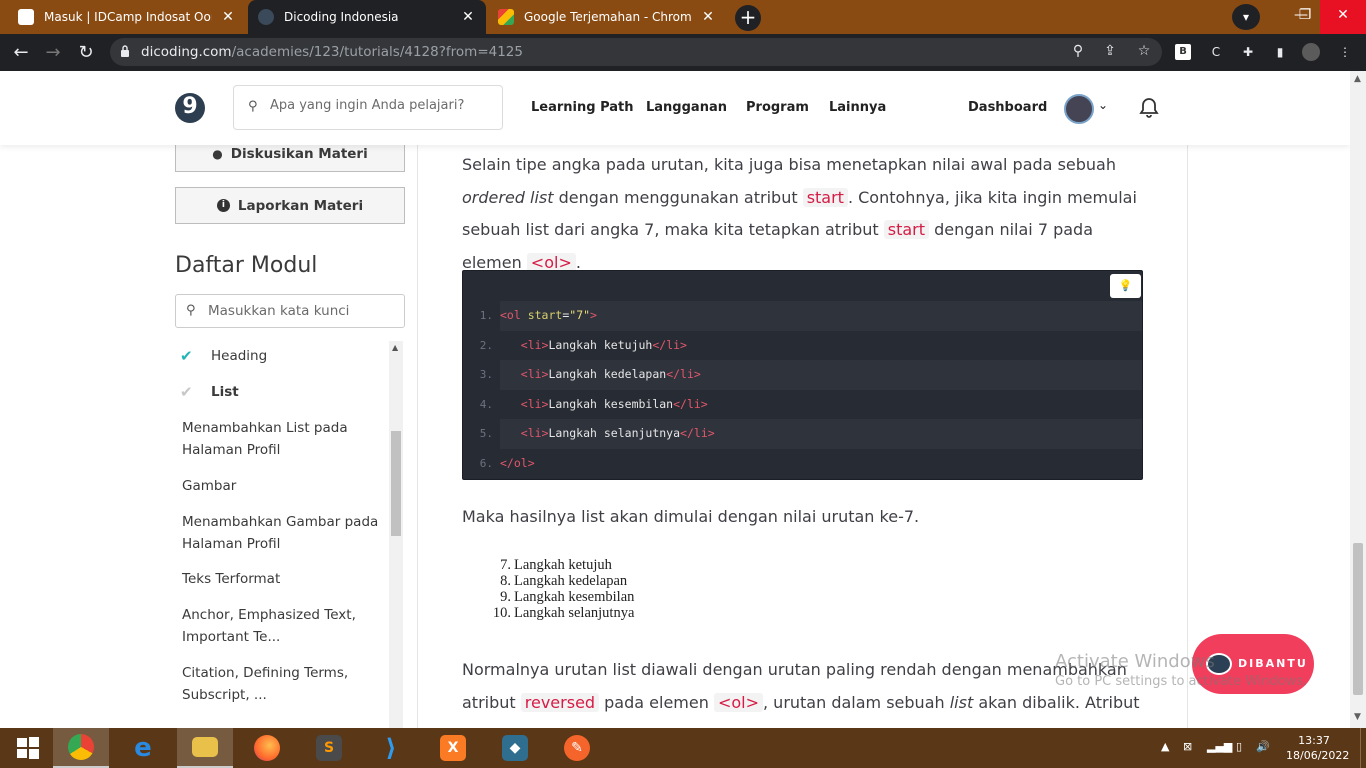 The height and width of the screenshot is (768, 1366). What do you see at coordinates (217, 153) in the screenshot?
I see `chat-bubble-icon: ●` at bounding box center [217, 153].